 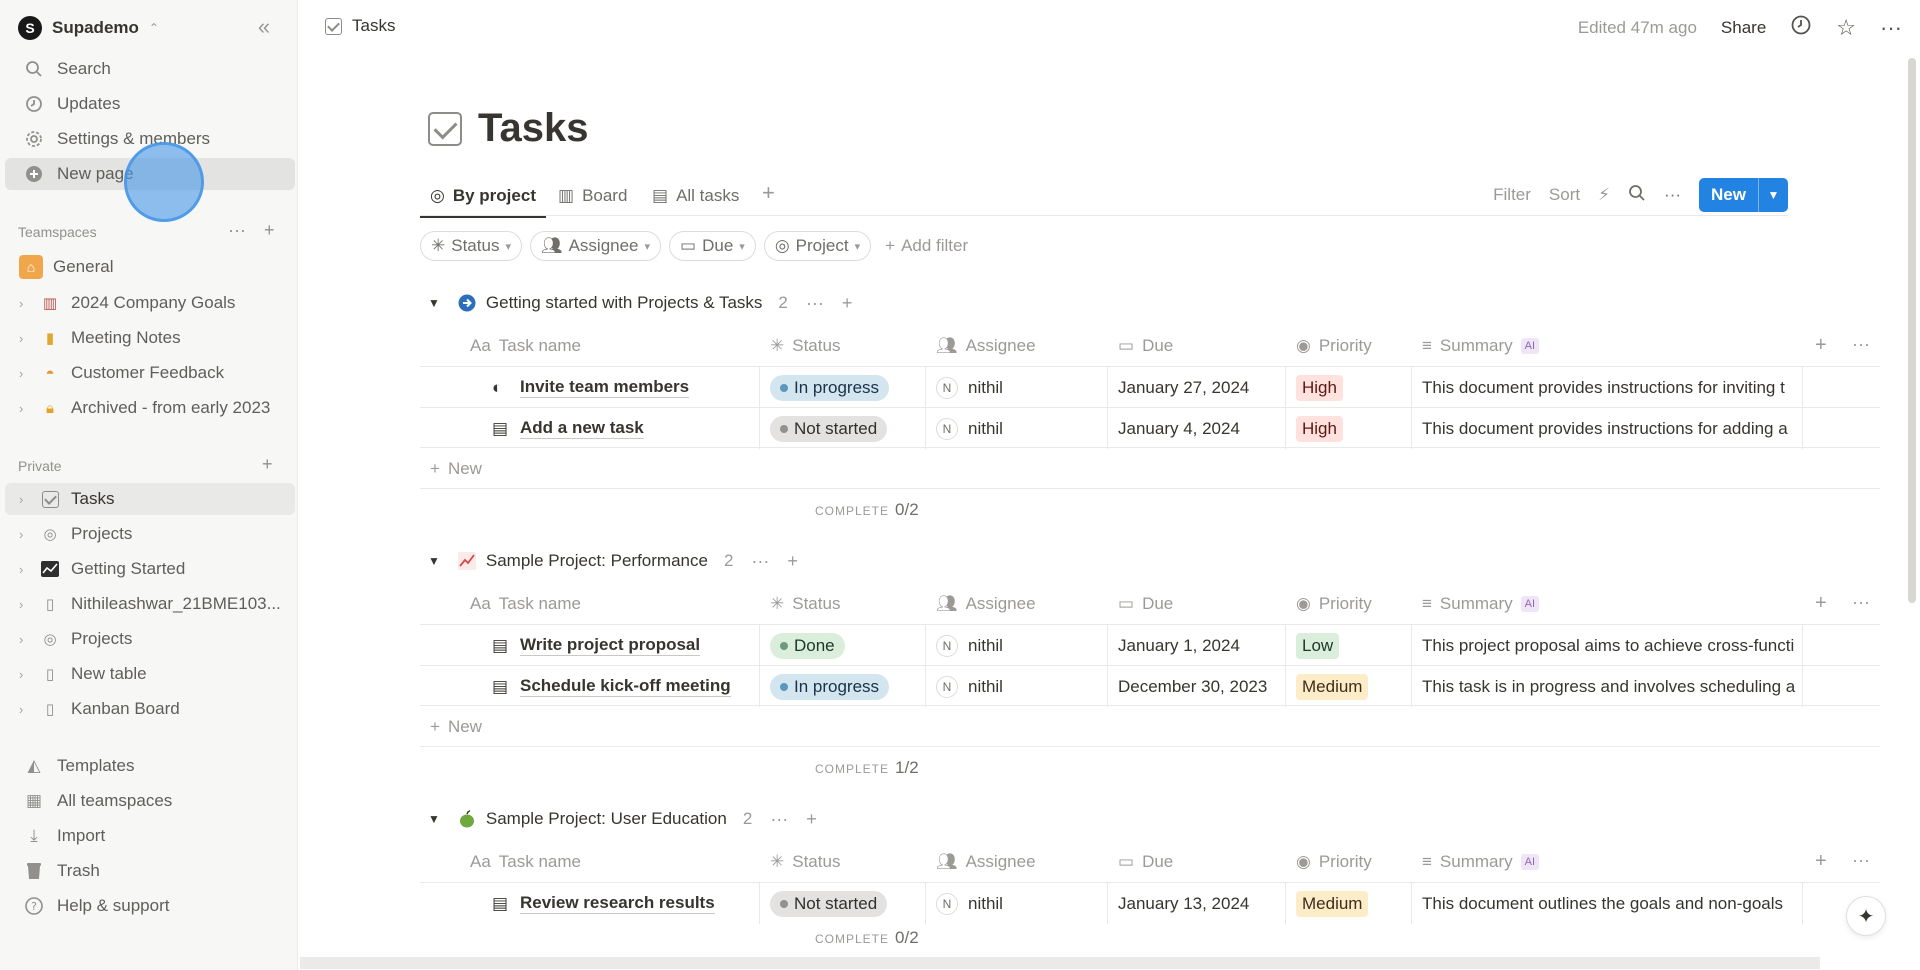 What do you see at coordinates (605, 387) in the screenshot?
I see `task-name: Invite team members` at bounding box center [605, 387].